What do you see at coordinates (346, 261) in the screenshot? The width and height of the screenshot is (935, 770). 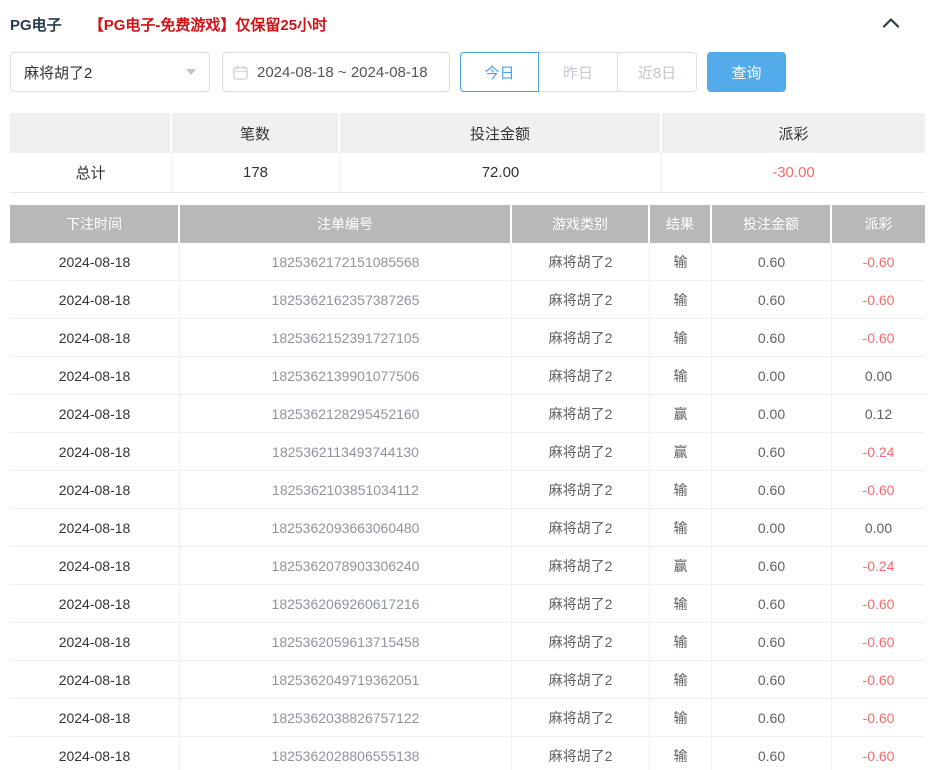 I see `cell-bet-id: 1825362172151085568` at bounding box center [346, 261].